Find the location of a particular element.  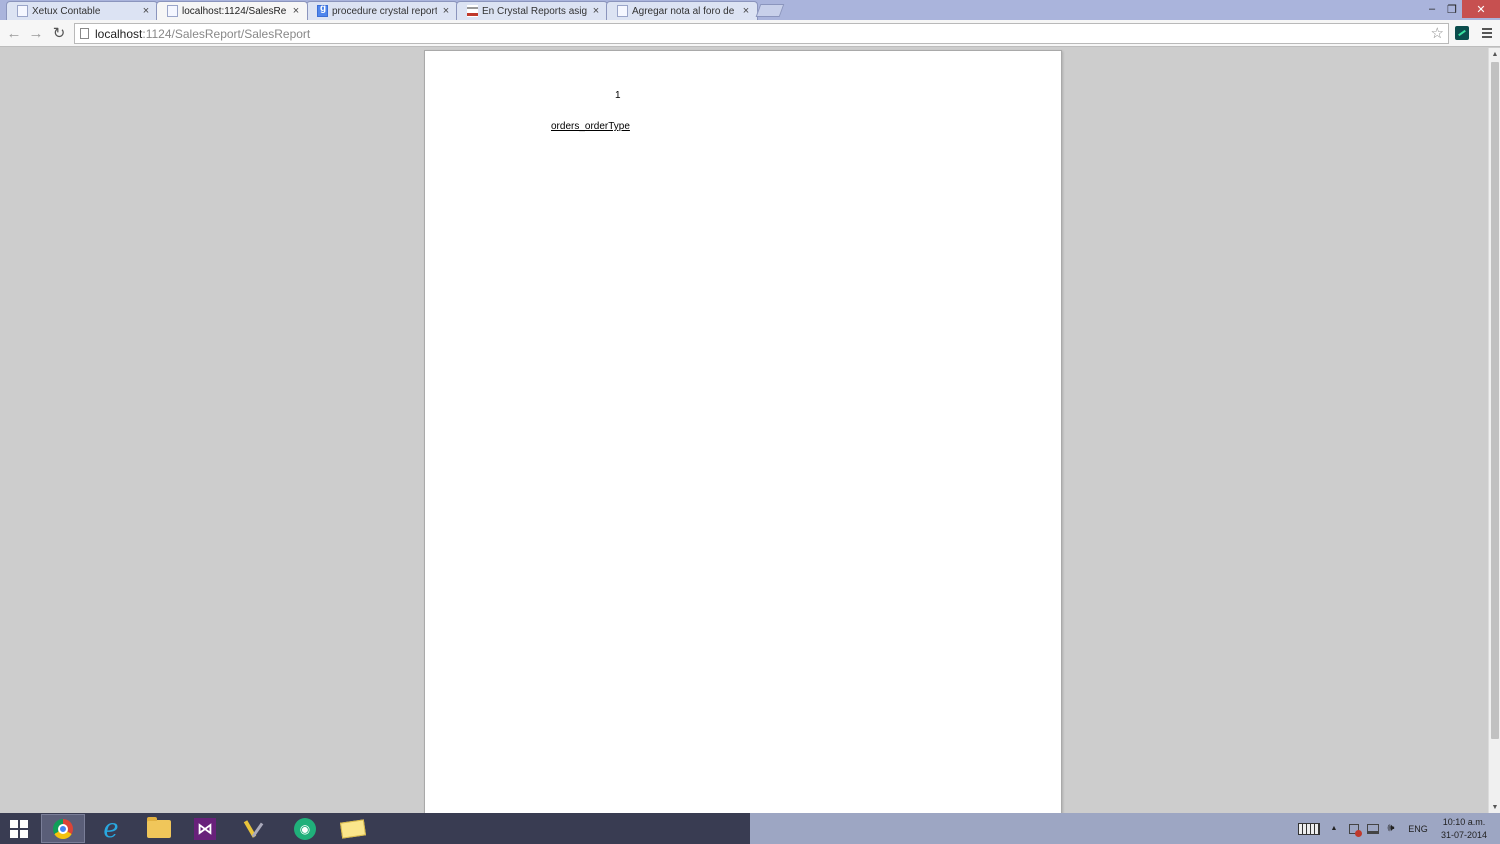

tab-xetux-contable: Xetux Contable × is located at coordinates (82, 10).